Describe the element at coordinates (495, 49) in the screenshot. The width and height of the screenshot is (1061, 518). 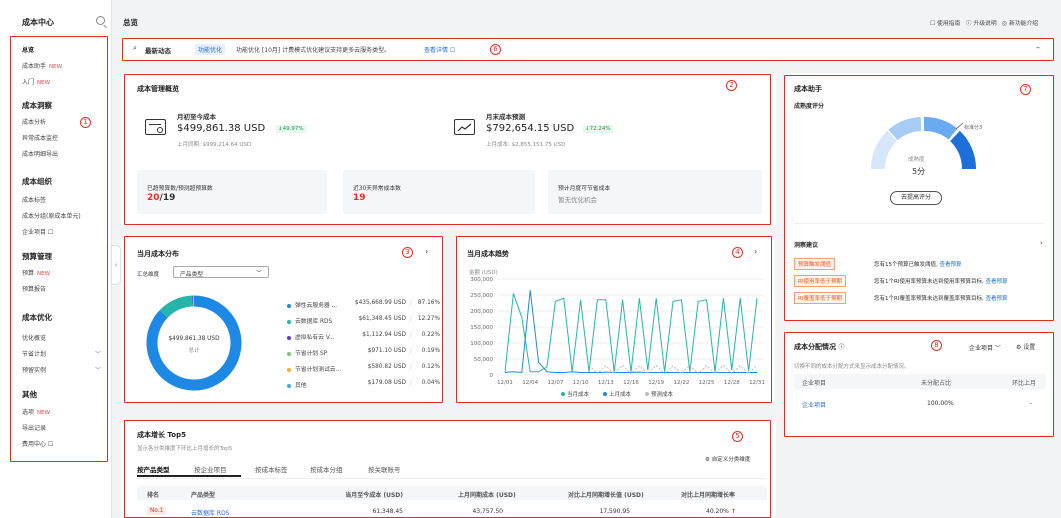
I see `marker-6: 6` at that location.